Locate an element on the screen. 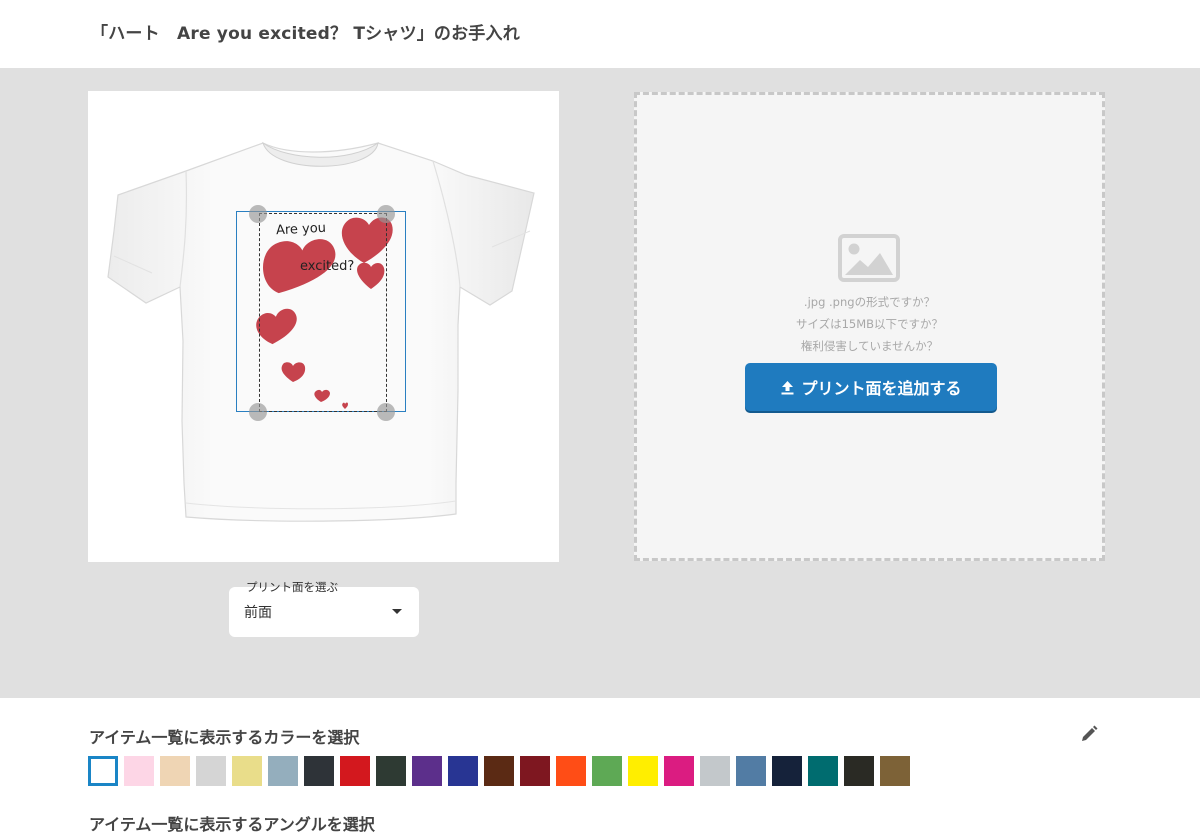  add-print-side-label: プリント面を追加する is located at coordinates (881, 388).